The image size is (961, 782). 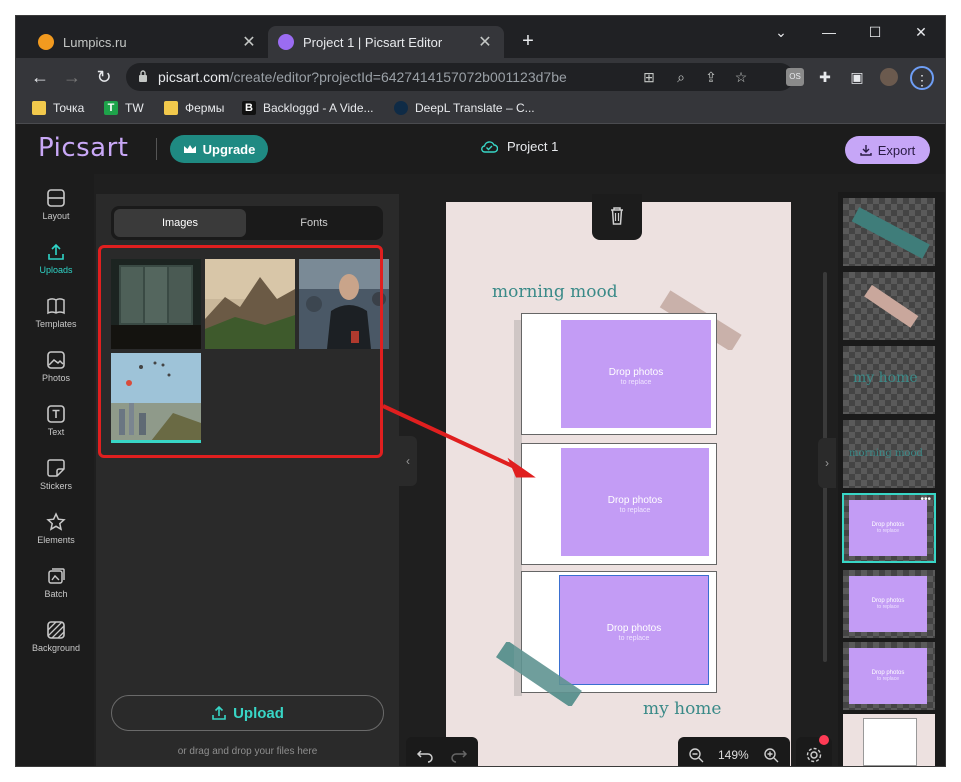 I want to click on zoom-in-icon, so click(x=771, y=755).